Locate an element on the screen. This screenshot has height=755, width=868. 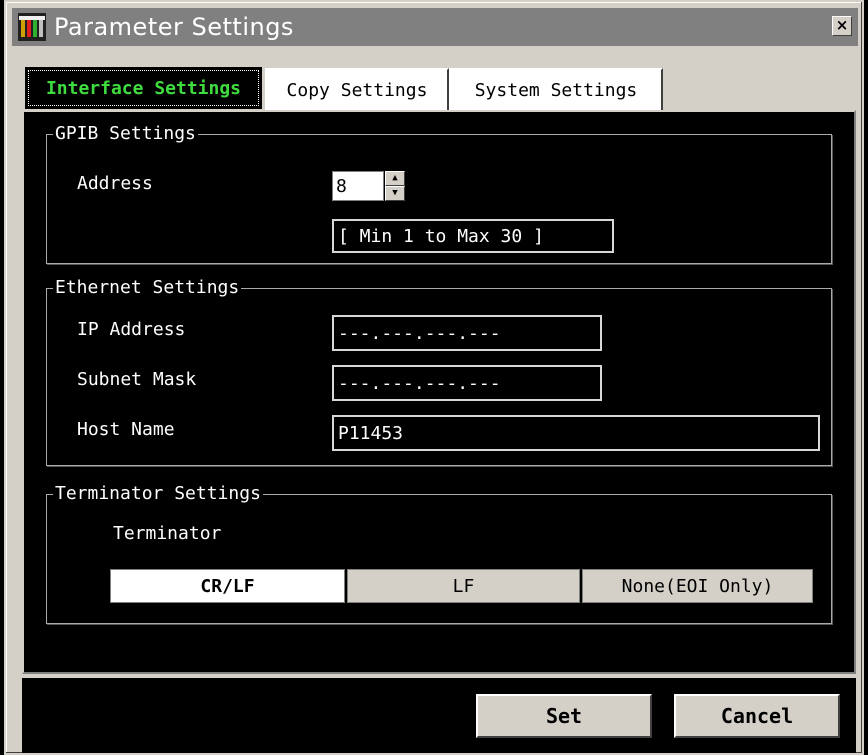
subnet-mask-field: ---.---.---.--- is located at coordinates (467, 383).